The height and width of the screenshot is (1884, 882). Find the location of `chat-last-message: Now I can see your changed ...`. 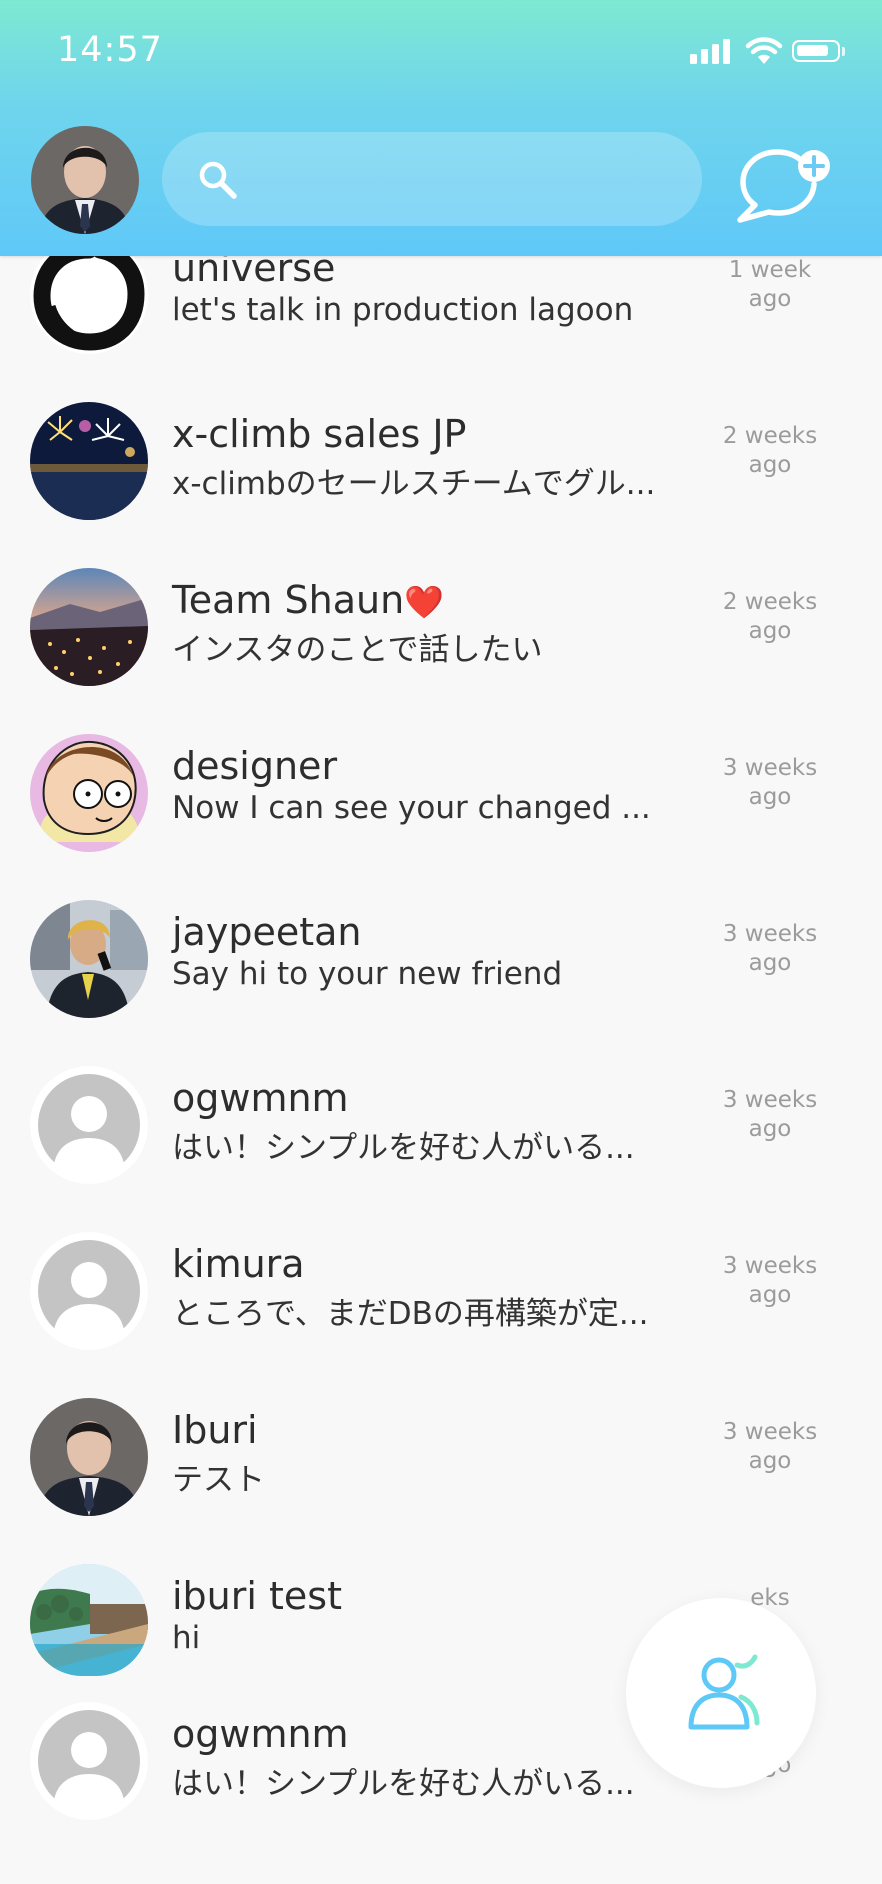

chat-last-message: Now I can see your changed ... is located at coordinates (411, 808).